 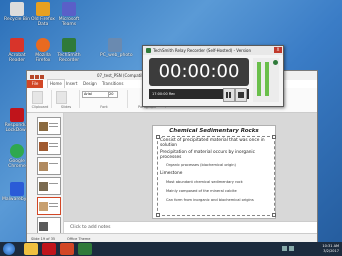 I want to click on tab-transitions: Transitions, so click(x=112, y=84).